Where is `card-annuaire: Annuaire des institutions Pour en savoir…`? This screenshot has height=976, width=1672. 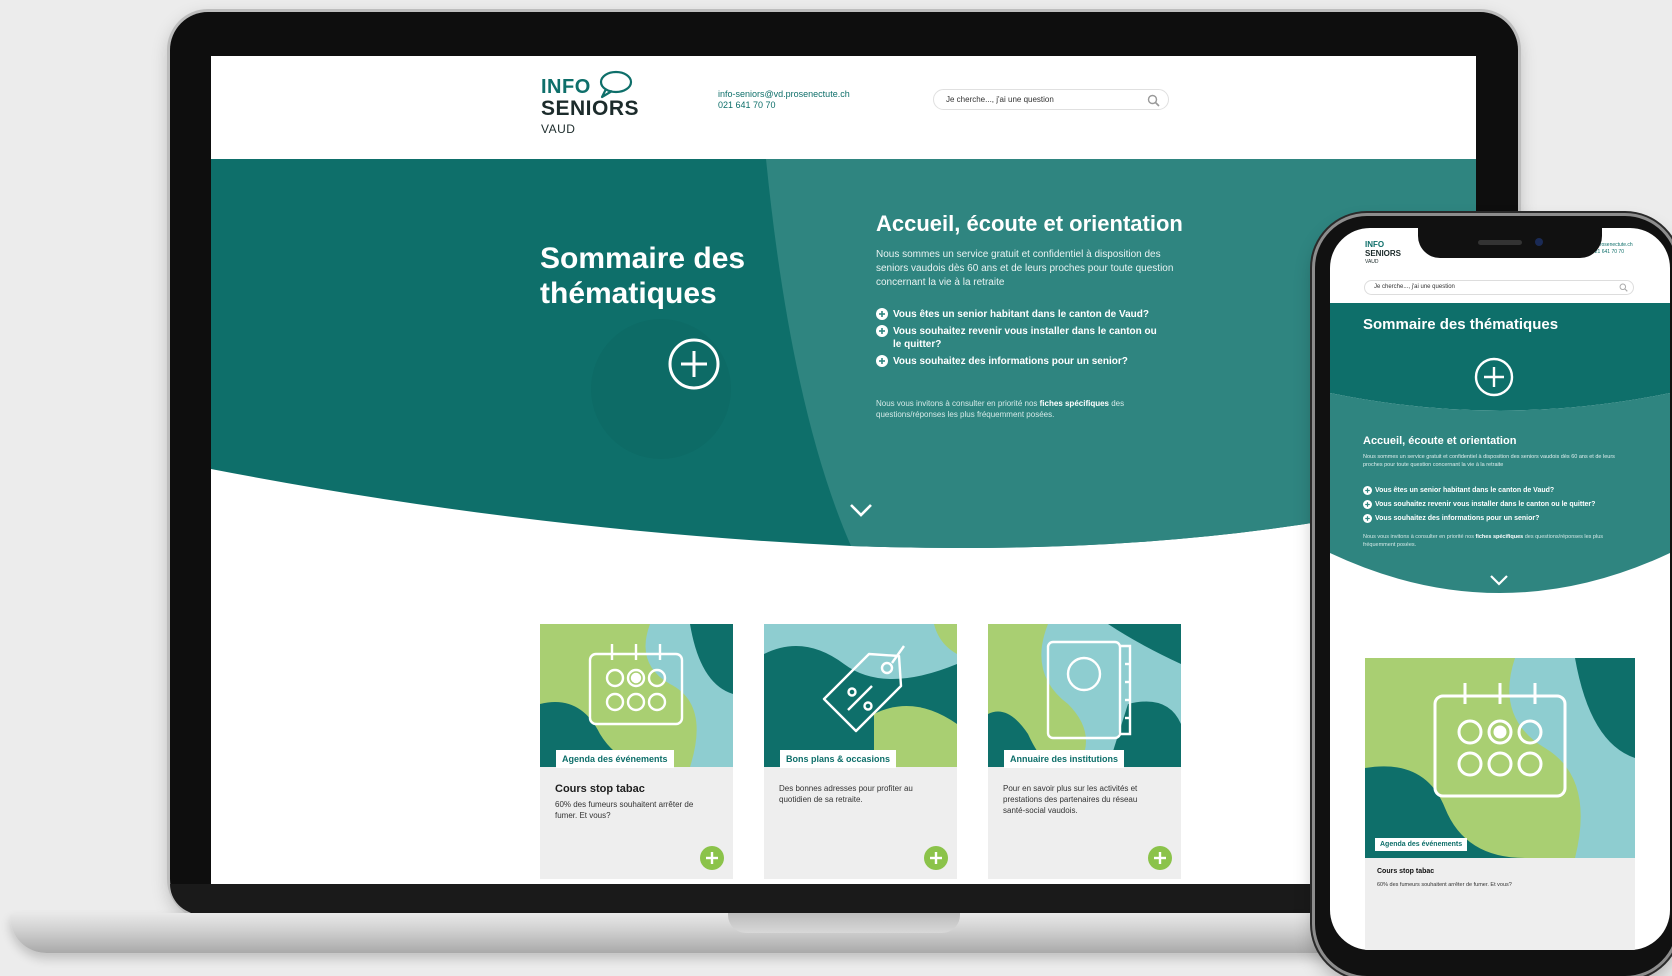 card-annuaire: Annuaire des institutions Pour en savoir… is located at coordinates (1084, 751).